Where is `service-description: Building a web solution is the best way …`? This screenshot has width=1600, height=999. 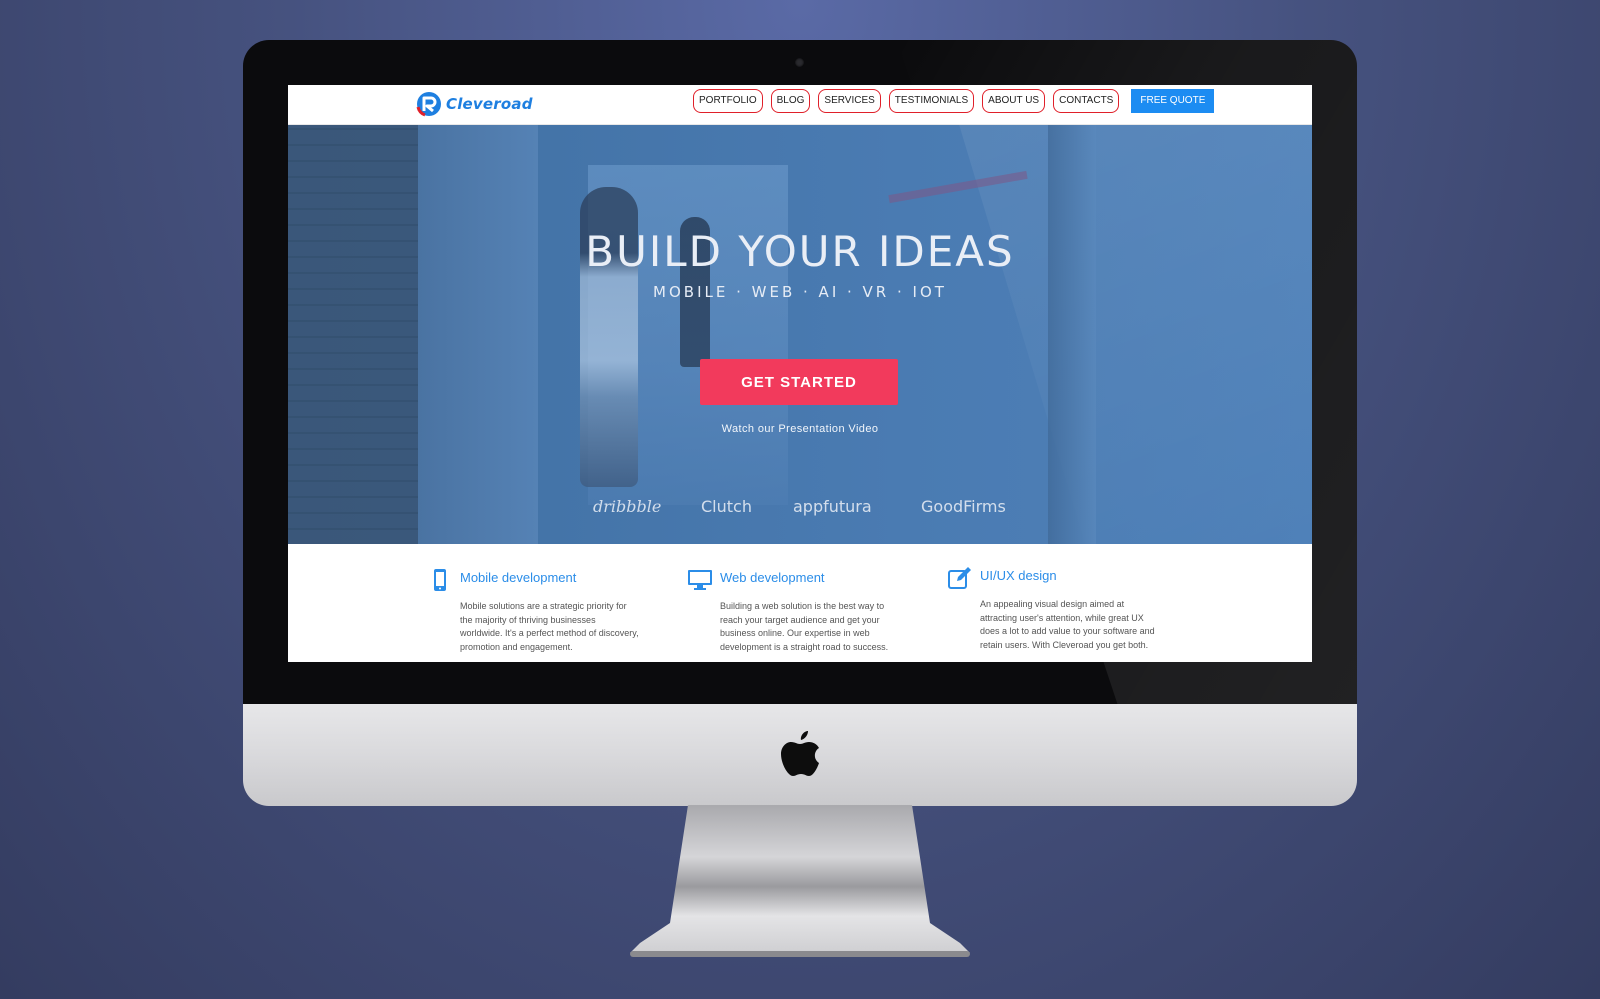
service-description: Building a web solution is the best way … is located at coordinates (804, 626).